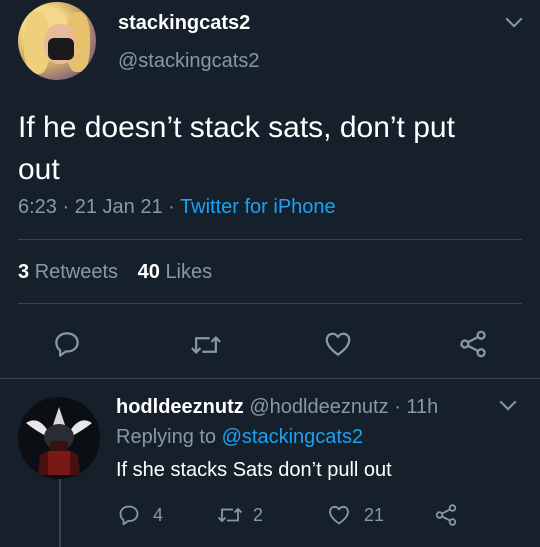 This screenshot has width=540, height=547. Describe the element at coordinates (318, 407) in the screenshot. I see `reply-handle: @hodldeeznutz` at that location.